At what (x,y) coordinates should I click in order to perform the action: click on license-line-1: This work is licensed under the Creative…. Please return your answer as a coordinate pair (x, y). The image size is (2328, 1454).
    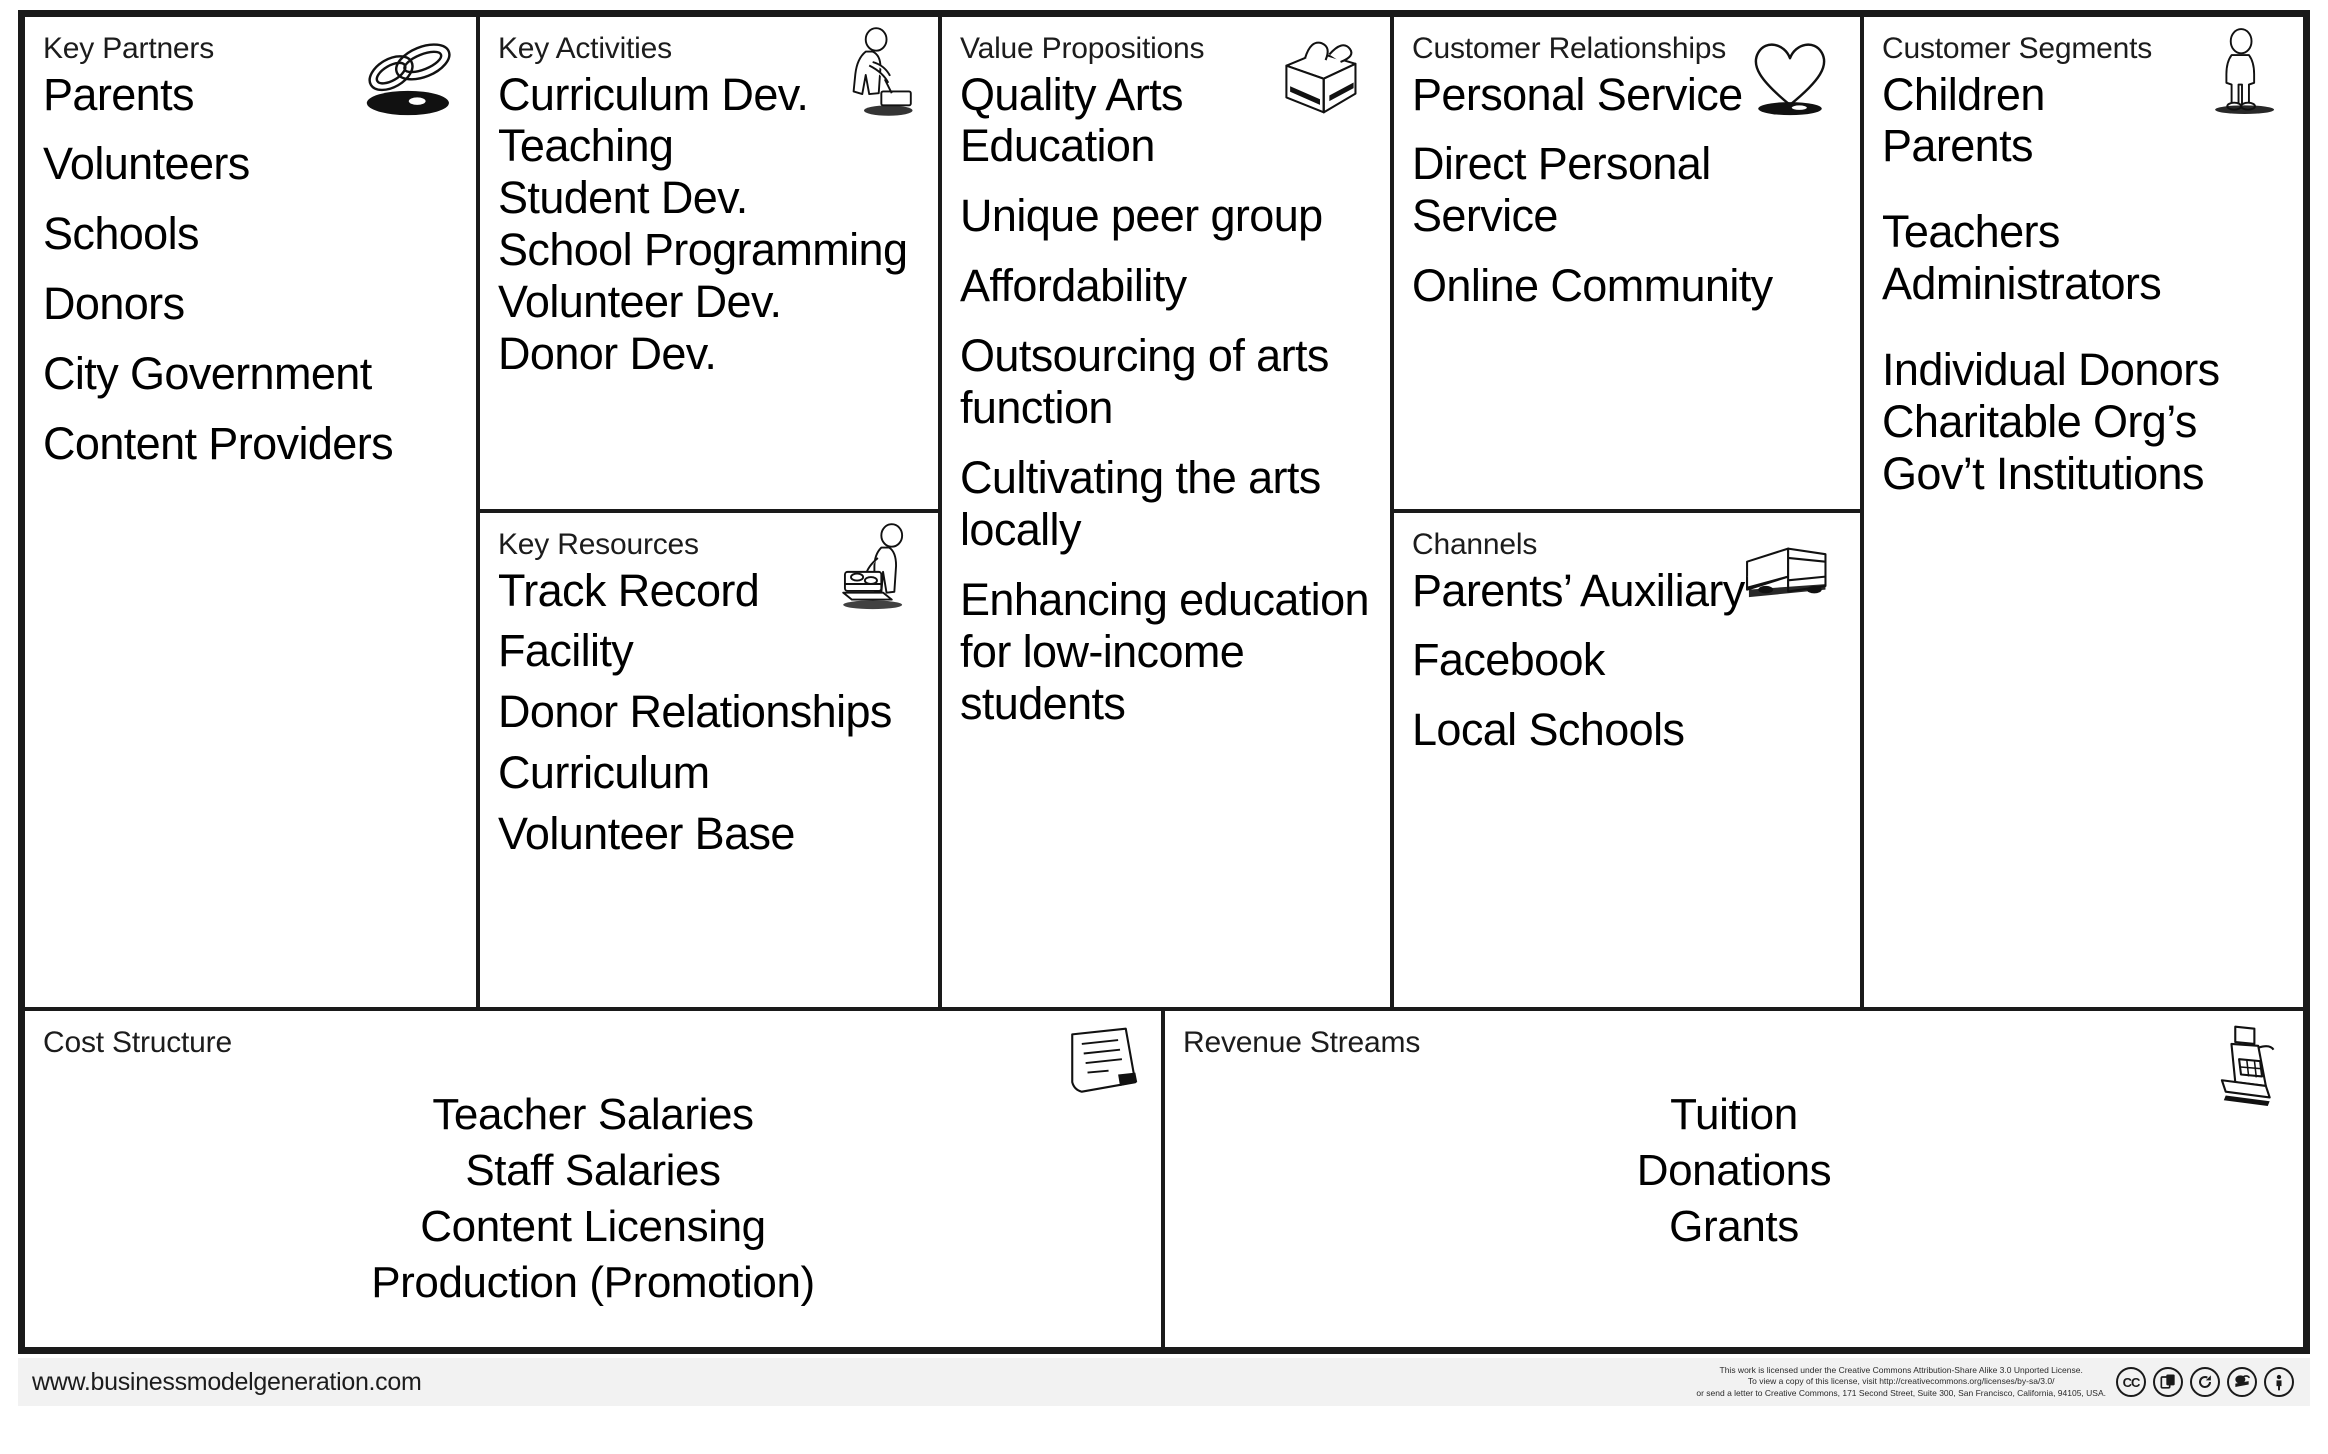
    Looking at the image, I should click on (1901, 1369).